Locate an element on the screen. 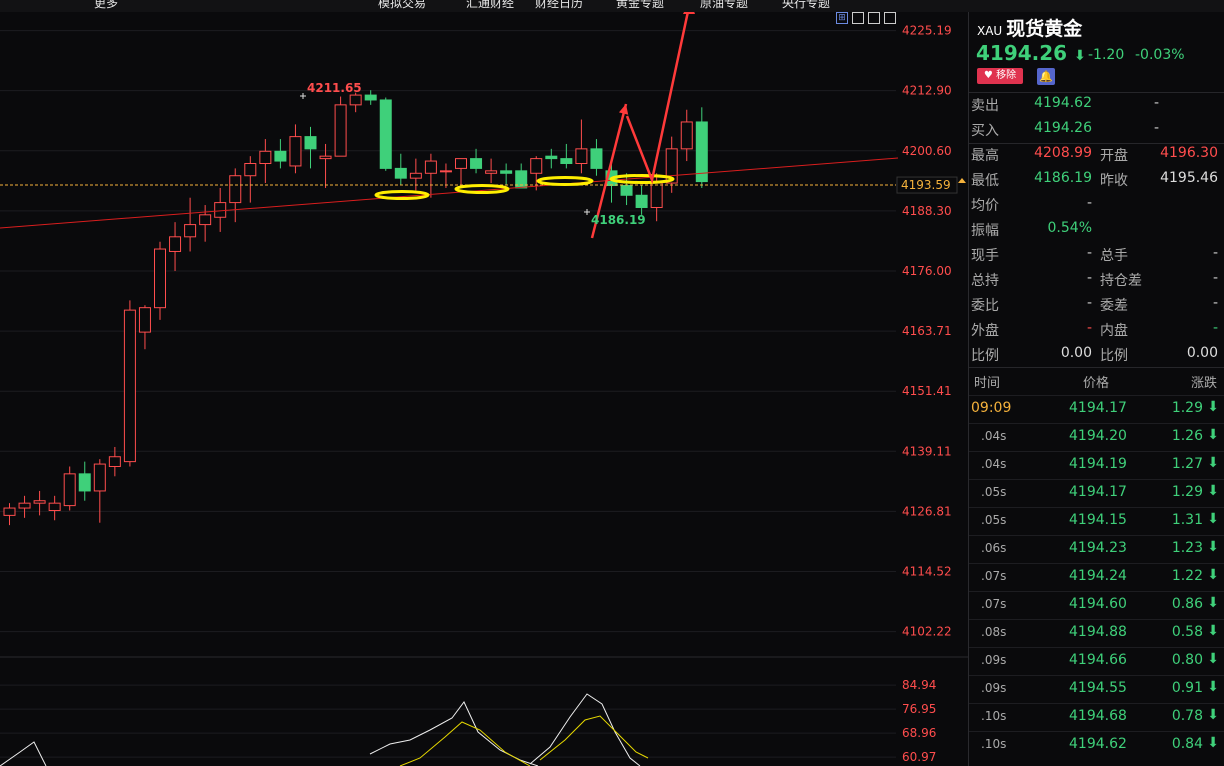 The image size is (1224, 766). last-price: 4194.26 ⬇ is located at coordinates (1031, 53).